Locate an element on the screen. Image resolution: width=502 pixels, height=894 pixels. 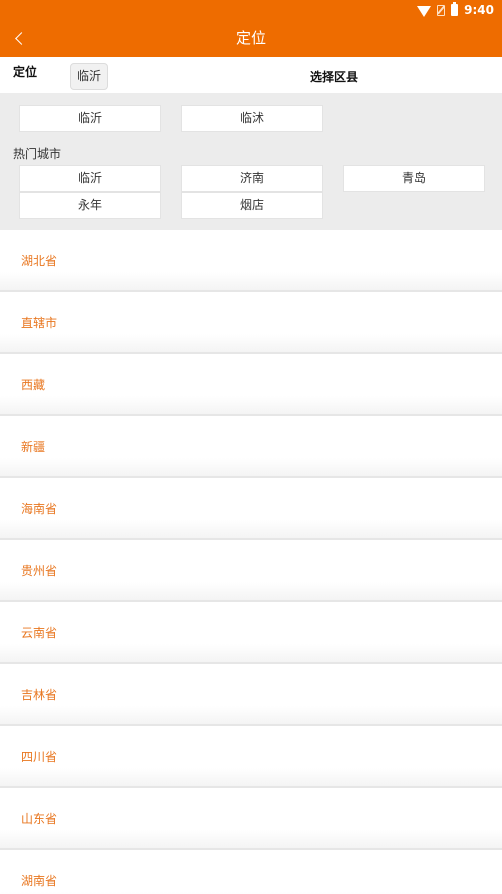
hot-city-button: 济南 is located at coordinates (252, 178).